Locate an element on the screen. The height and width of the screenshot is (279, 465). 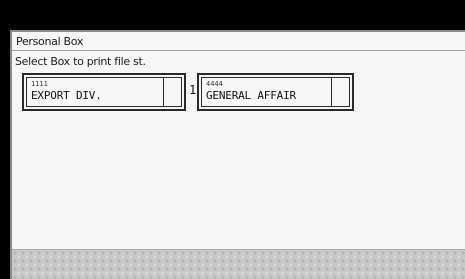
box-name: EXPORT DIV. is located at coordinates (66, 95).